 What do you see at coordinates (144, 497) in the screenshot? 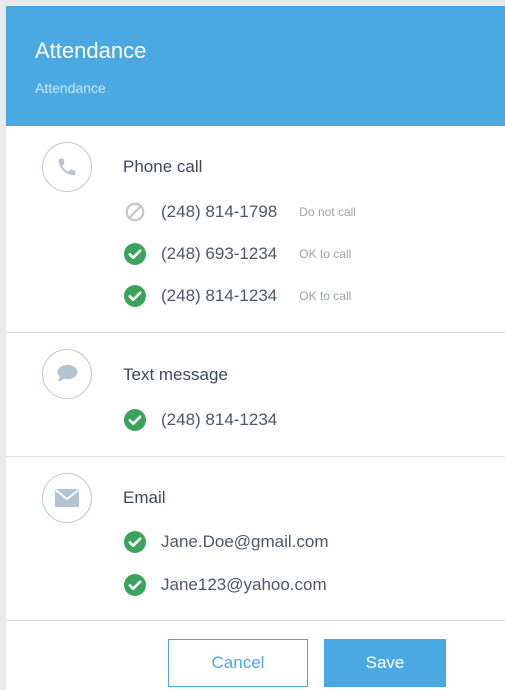
I see `section-title-email: Email` at bounding box center [144, 497].